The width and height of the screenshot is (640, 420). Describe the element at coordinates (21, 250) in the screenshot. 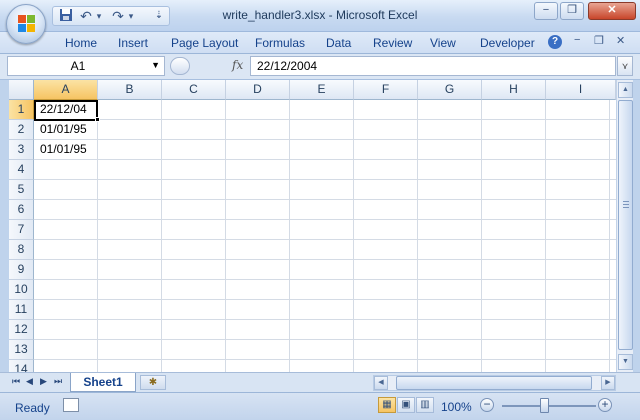

I see `row-header-8: 8` at that location.